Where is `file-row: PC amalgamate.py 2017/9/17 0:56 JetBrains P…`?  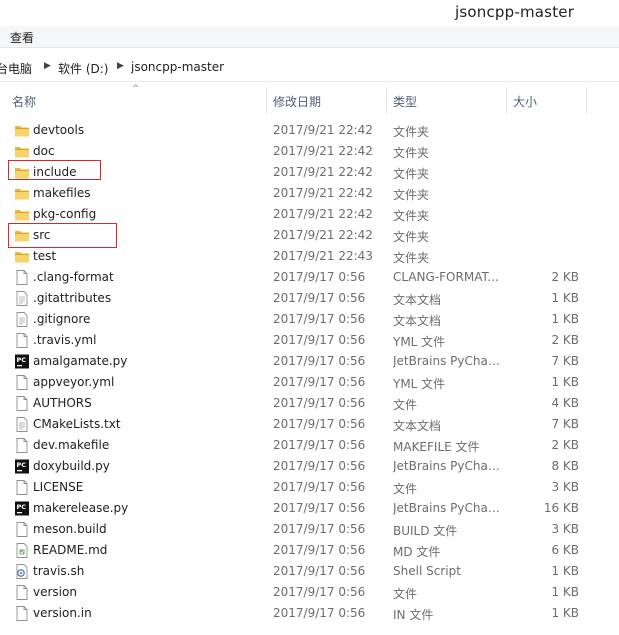 file-row: PC amalgamate.py 2017/9/17 0:56 JetBrains P… is located at coordinates (309, 361).